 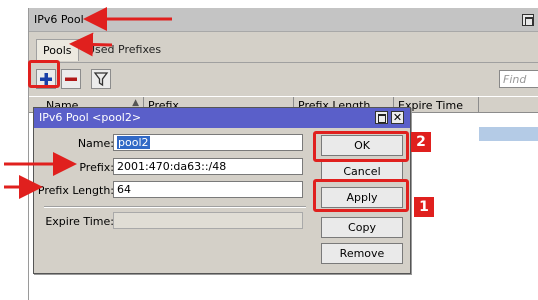 What do you see at coordinates (208, 142) in the screenshot?
I see `name-field: pool2` at bounding box center [208, 142].